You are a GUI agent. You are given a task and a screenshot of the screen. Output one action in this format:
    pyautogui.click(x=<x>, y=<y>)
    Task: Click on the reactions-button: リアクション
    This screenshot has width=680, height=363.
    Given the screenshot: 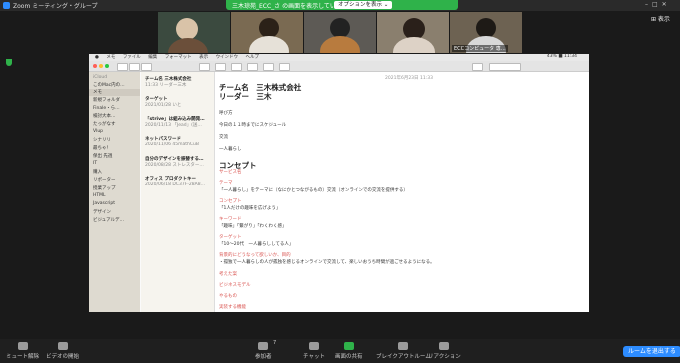 What is the action you would take?
    pyautogui.click(x=444, y=351)
    